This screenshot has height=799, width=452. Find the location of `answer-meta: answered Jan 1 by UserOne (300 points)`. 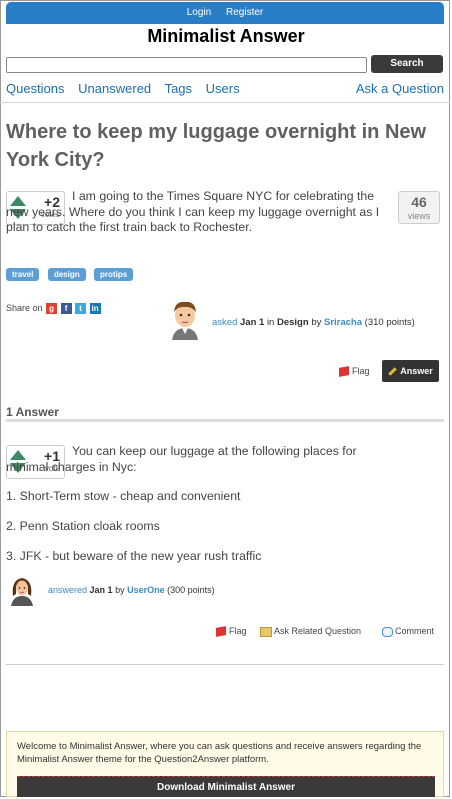

answer-meta: answered Jan 1 by UserOne (300 points) is located at coordinates (131, 590).